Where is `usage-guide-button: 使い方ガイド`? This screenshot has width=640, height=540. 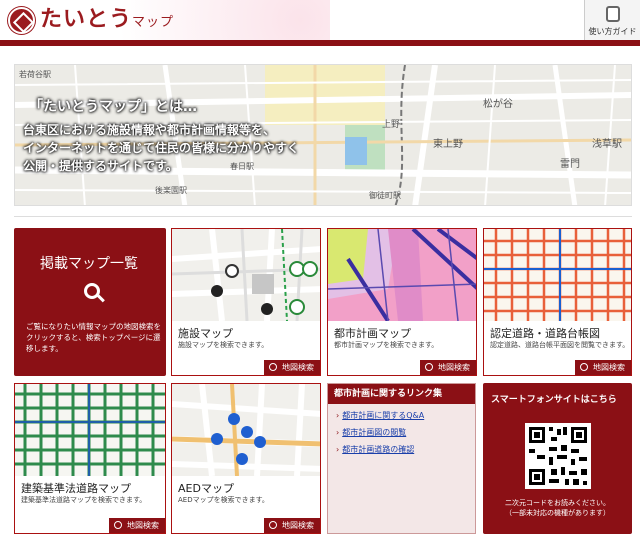
usage-guide-button: 使い方ガイド is located at coordinates (612, 20).